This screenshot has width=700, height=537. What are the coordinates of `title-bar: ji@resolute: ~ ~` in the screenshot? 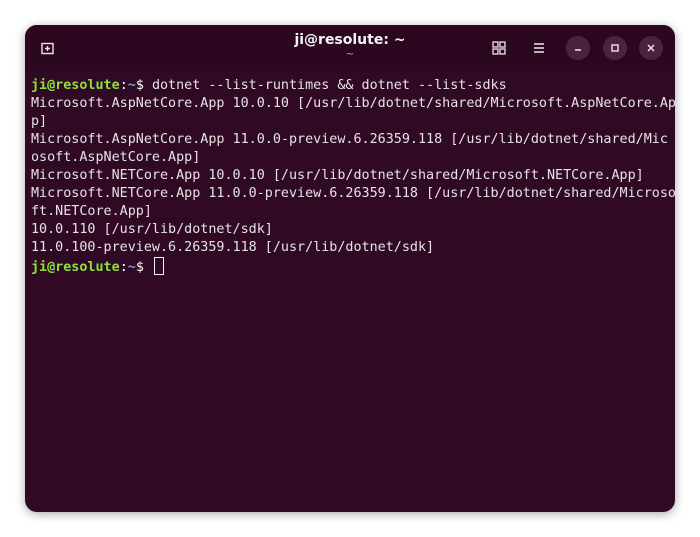 It's located at (350, 48).